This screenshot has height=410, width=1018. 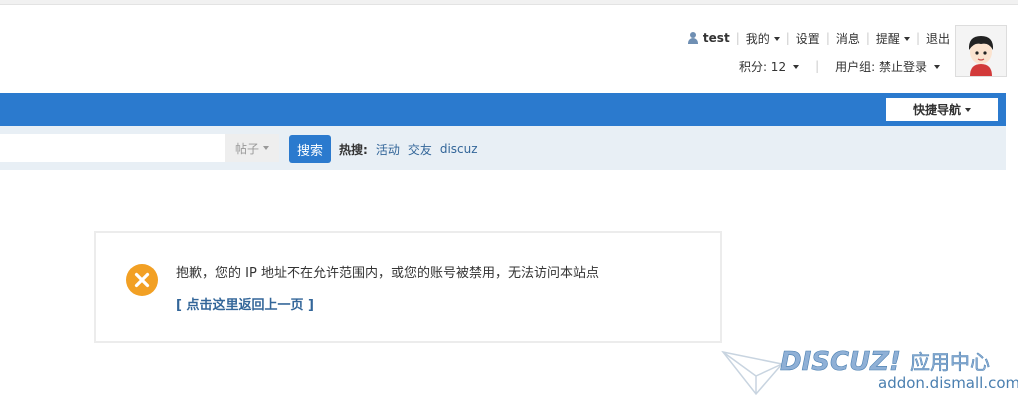 I want to click on hot-search-label: 热搜:, so click(x=353, y=149).